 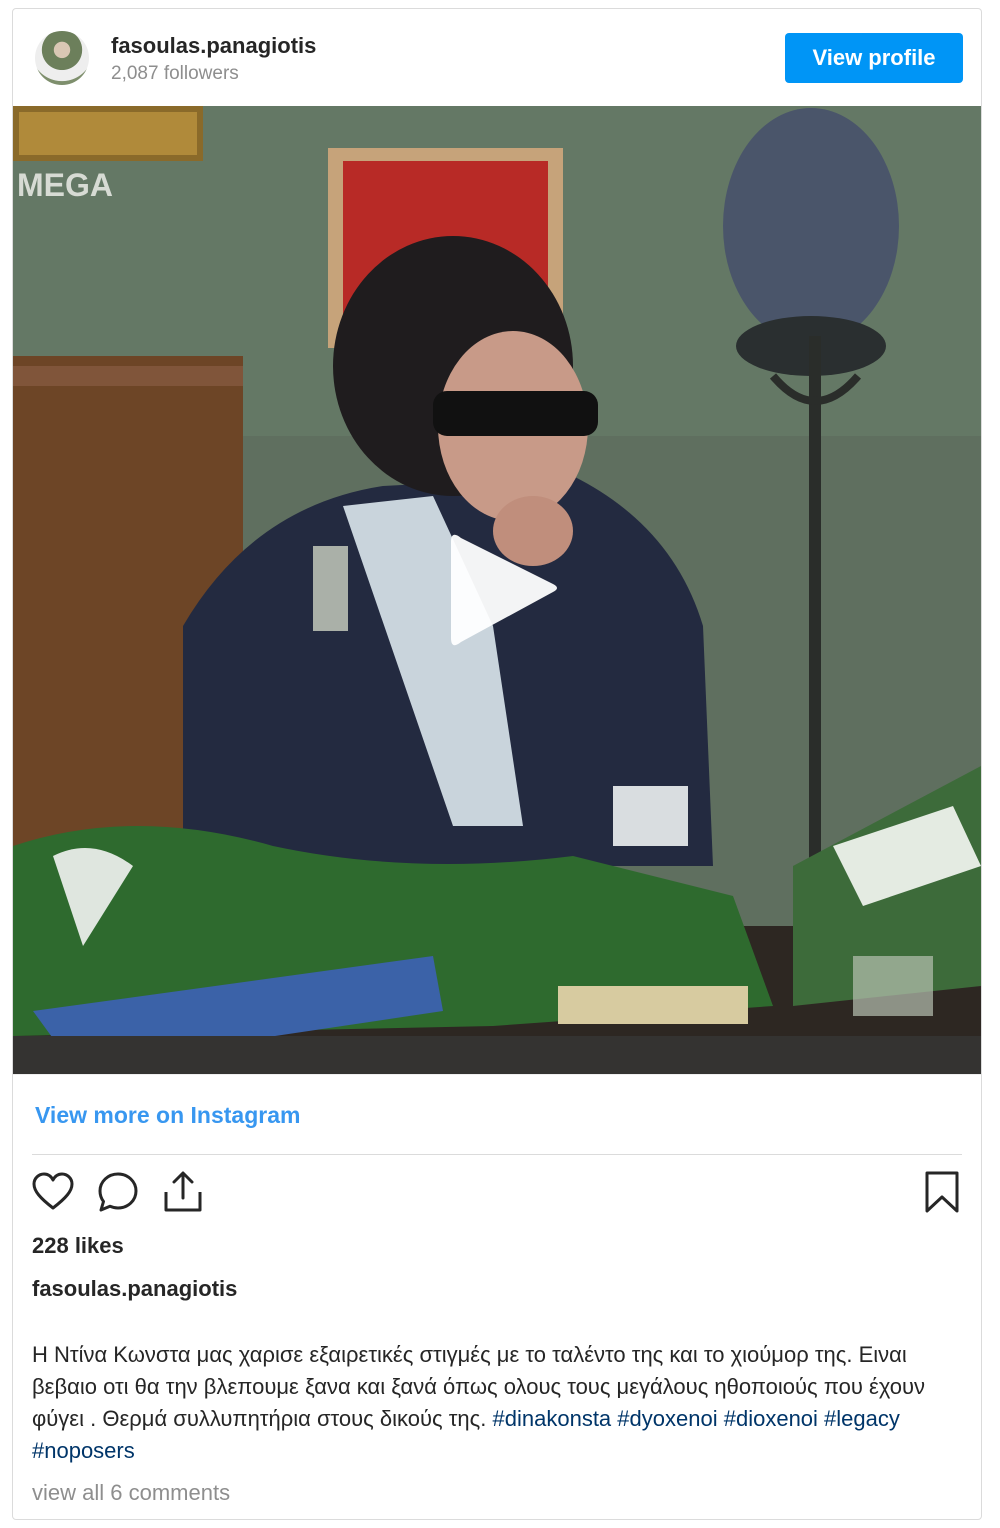 What do you see at coordinates (78, 1246) in the screenshot?
I see `like-count: 228 likes` at bounding box center [78, 1246].